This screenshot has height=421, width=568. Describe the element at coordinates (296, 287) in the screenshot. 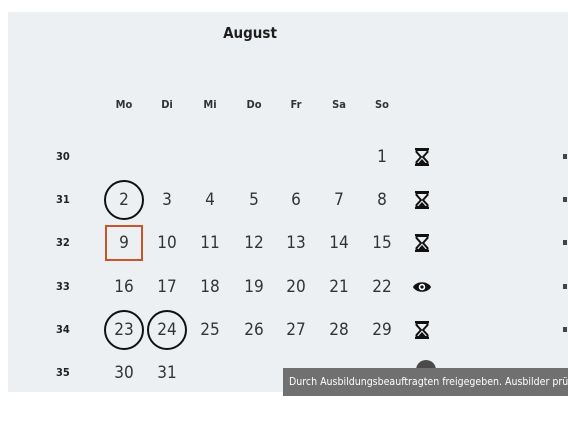

I see `calendar-day: 20` at that location.